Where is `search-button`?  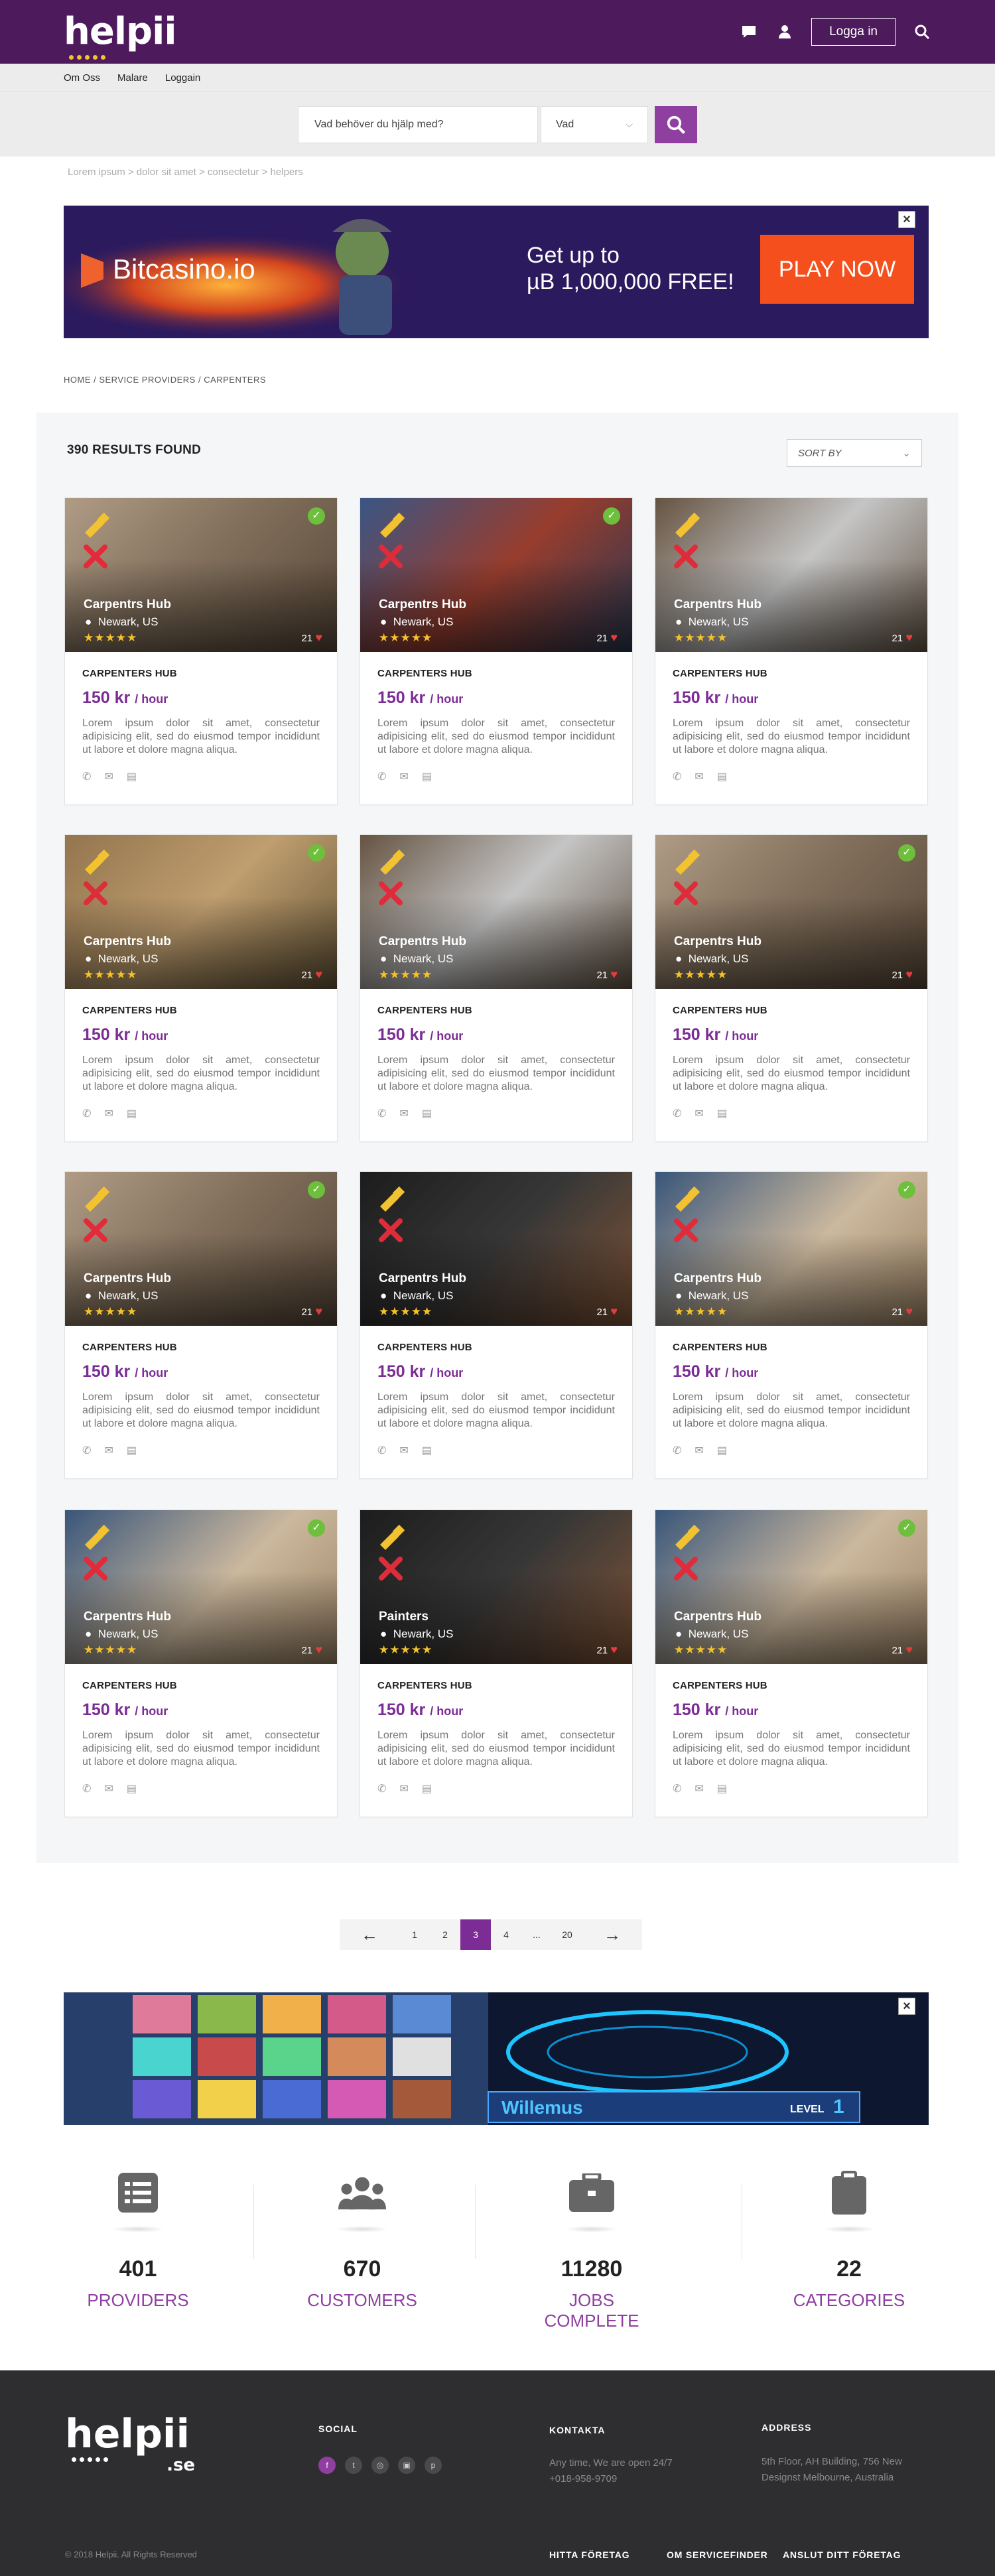
search-button is located at coordinates (676, 124).